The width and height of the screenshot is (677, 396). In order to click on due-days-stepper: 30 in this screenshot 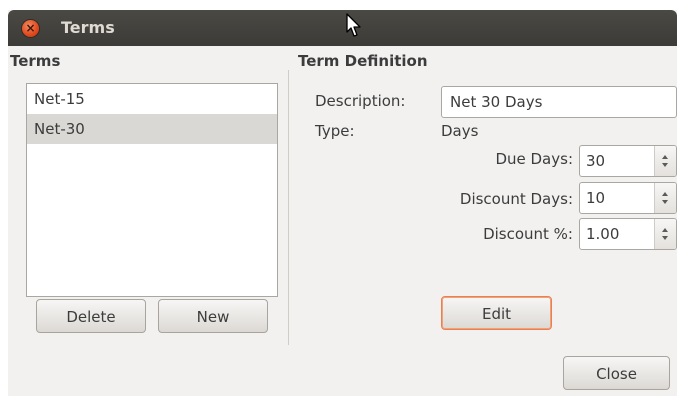, I will do `click(628, 161)`.